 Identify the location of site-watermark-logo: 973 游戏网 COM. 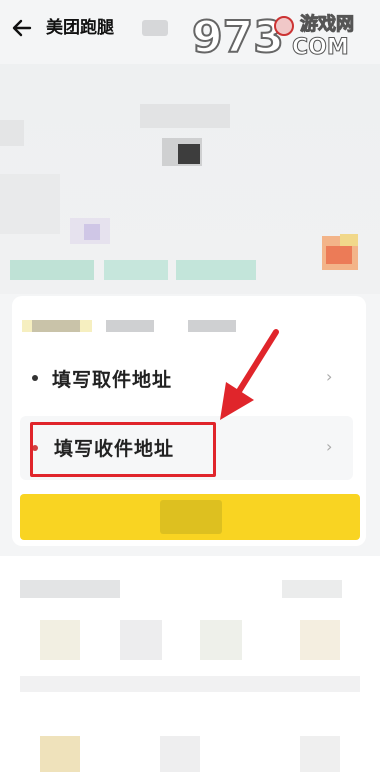
(273, 37).